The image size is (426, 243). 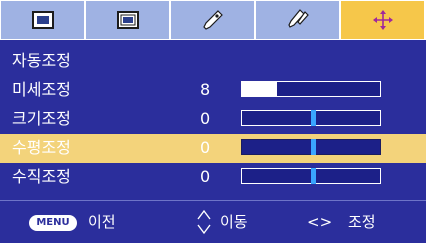 I want to click on menu-item-label: 수평조정, so click(x=41, y=147).